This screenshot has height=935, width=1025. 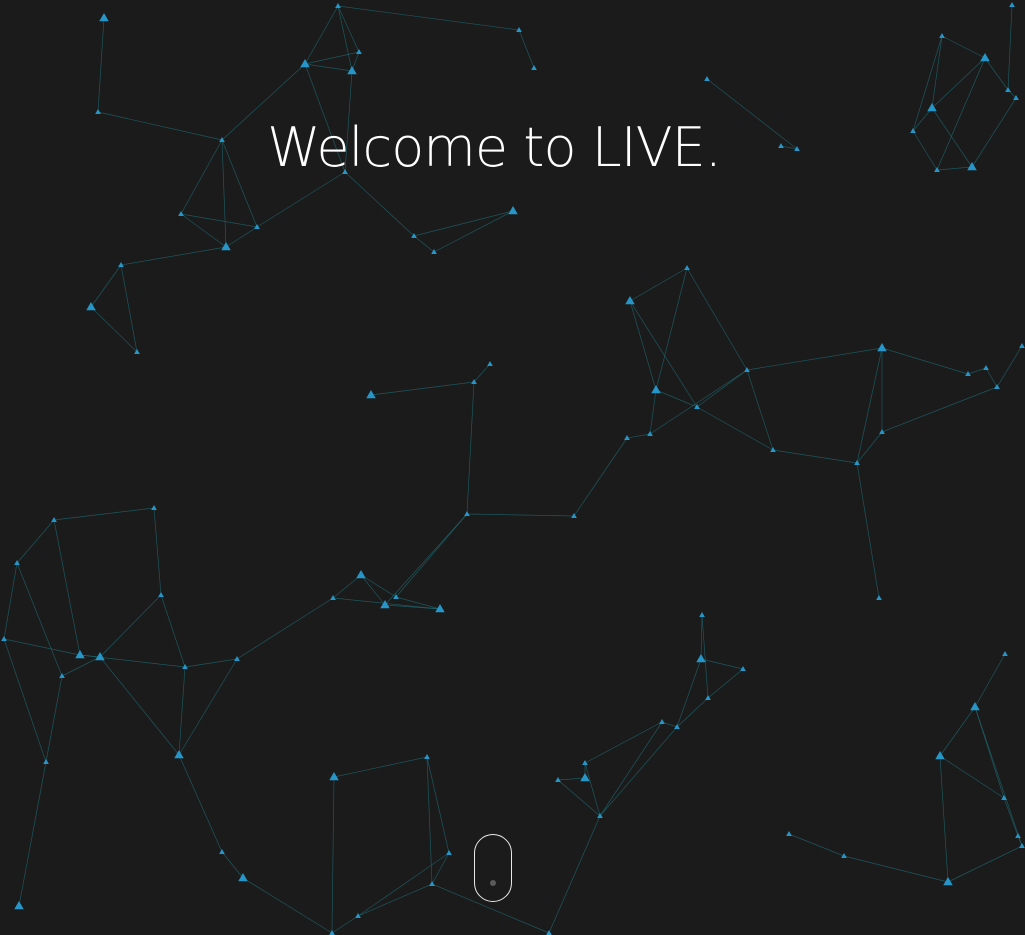 What do you see at coordinates (493, 868) in the screenshot?
I see `mouse-scroll-icon` at bounding box center [493, 868].